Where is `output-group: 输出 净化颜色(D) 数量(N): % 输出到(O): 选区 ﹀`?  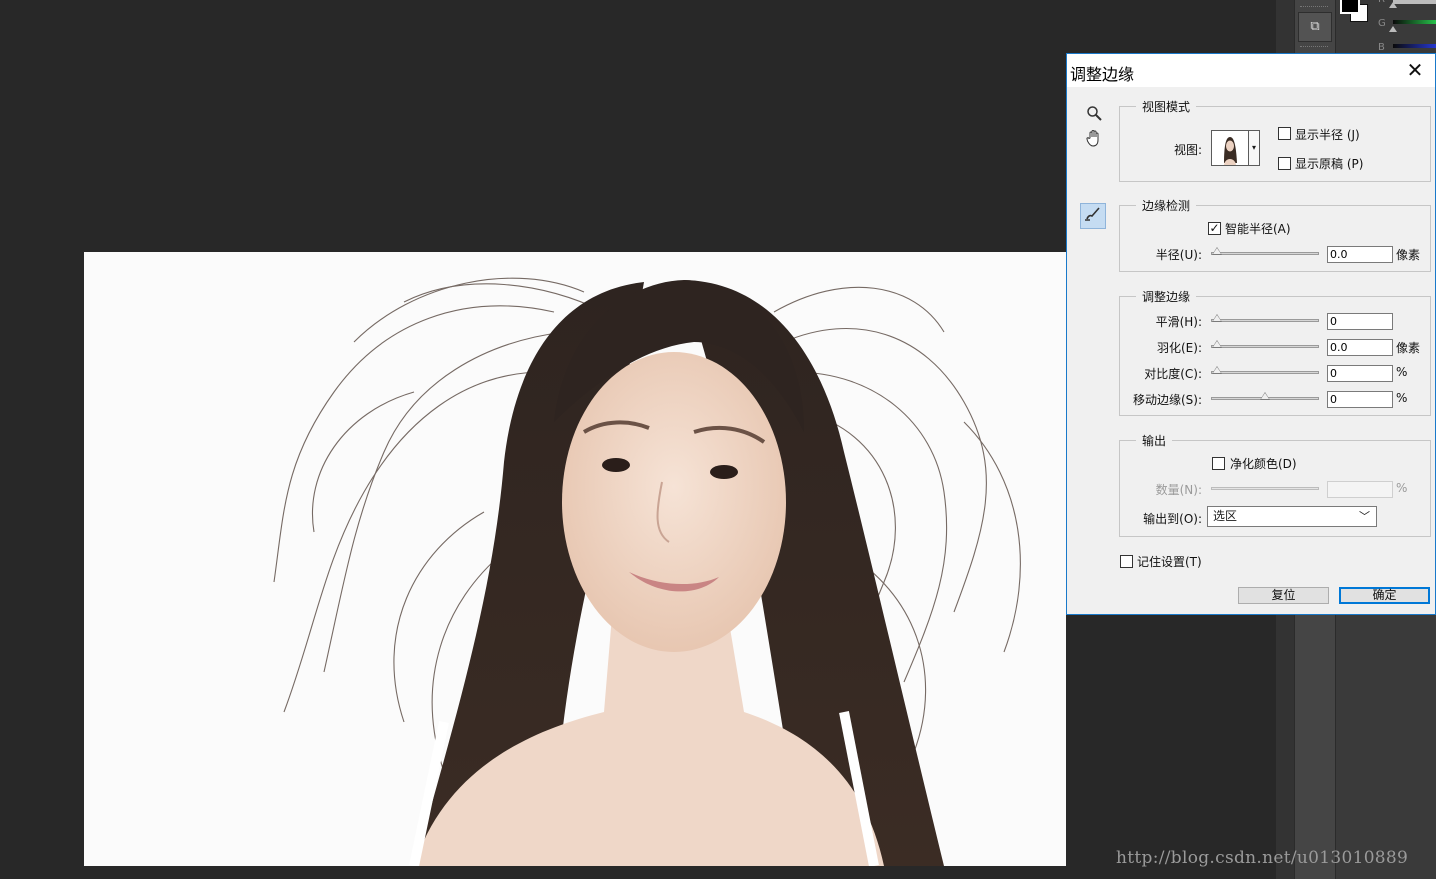 output-group: 输出 净化颜色(D) 数量(N): % 输出到(O): 选区 ﹀ is located at coordinates (1275, 484).